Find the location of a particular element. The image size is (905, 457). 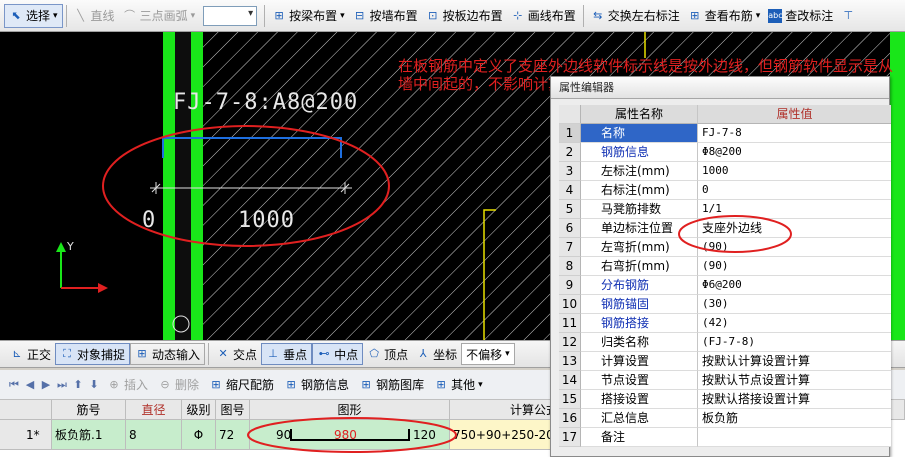

rebar-info-button: ⊞ 钢筋信息 is located at coordinates (316, 384).